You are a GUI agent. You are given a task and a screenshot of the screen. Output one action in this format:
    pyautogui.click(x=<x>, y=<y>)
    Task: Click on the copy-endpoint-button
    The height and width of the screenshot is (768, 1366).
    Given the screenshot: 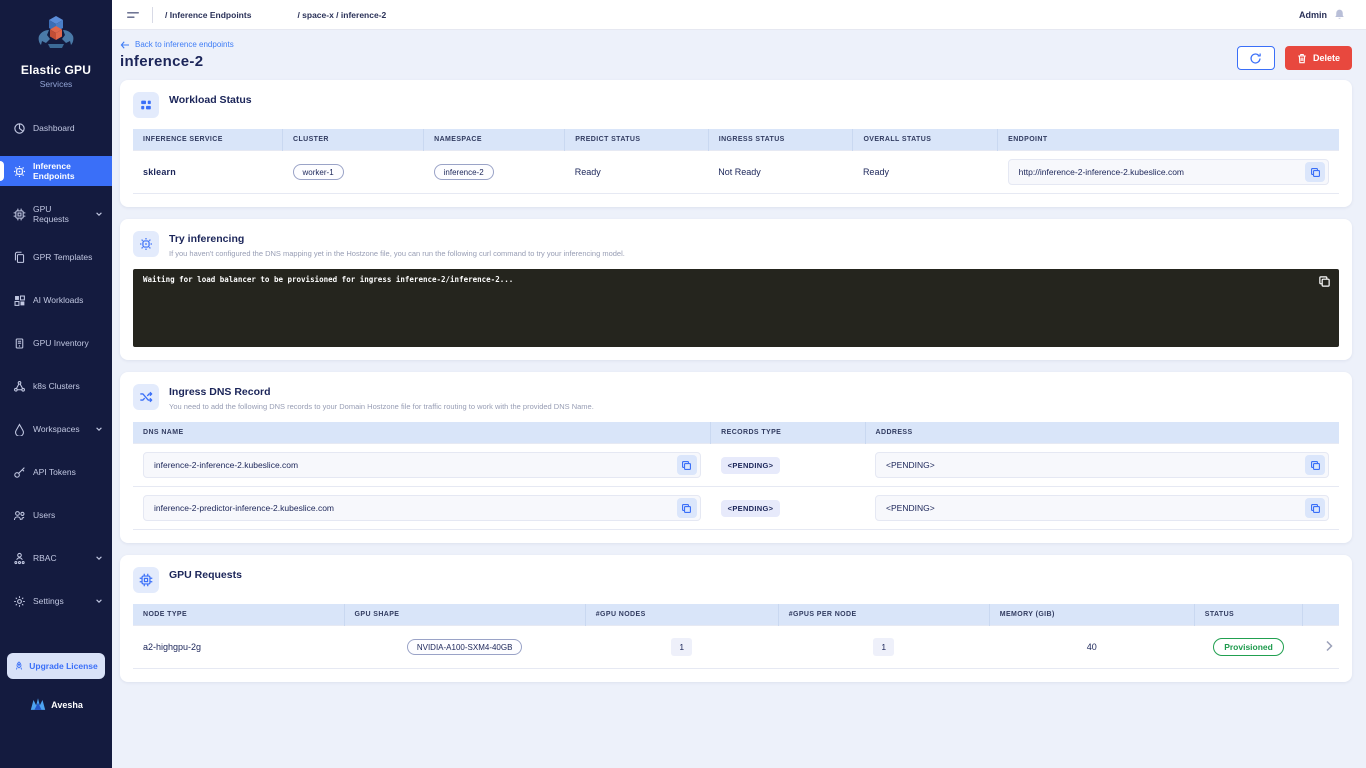 What is the action you would take?
    pyautogui.click(x=1315, y=172)
    